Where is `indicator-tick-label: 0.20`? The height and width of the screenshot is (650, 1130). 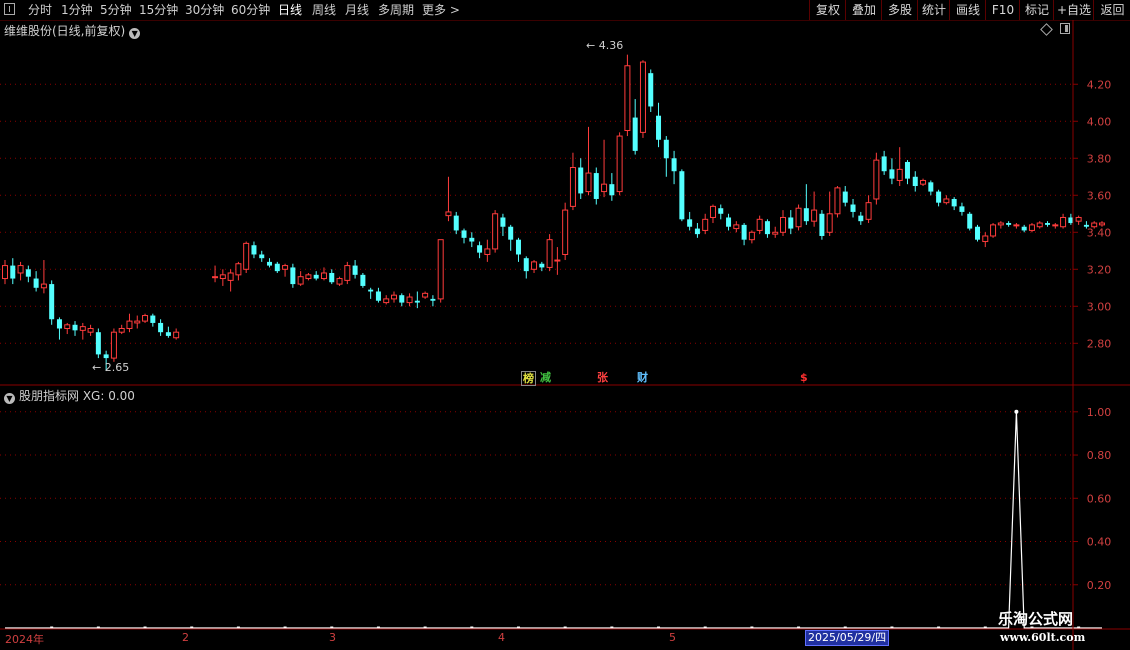 indicator-tick-label: 0.20 is located at coordinates (1099, 585).